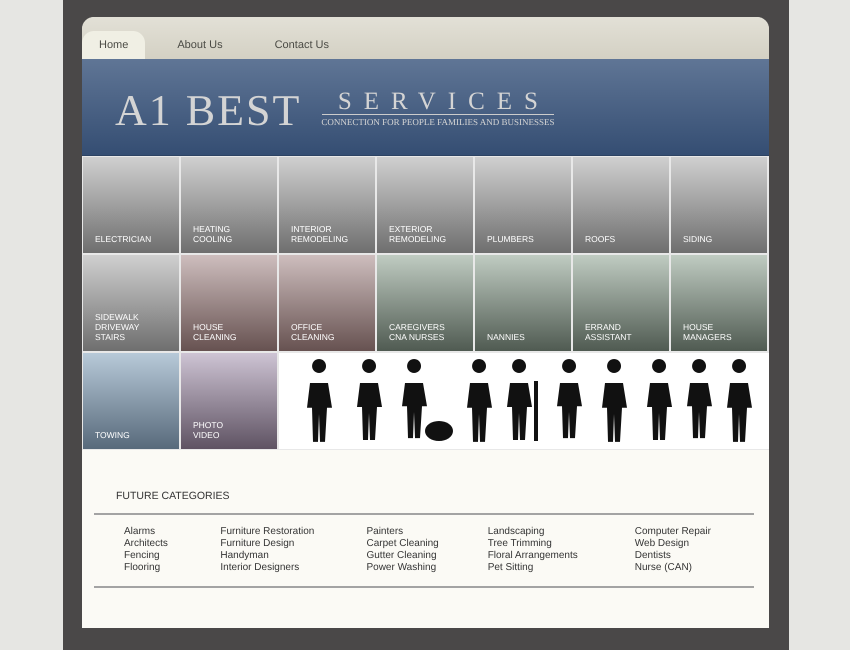 Image resolution: width=850 pixels, height=650 pixels. I want to click on category-name: Interior Designers, so click(260, 568).